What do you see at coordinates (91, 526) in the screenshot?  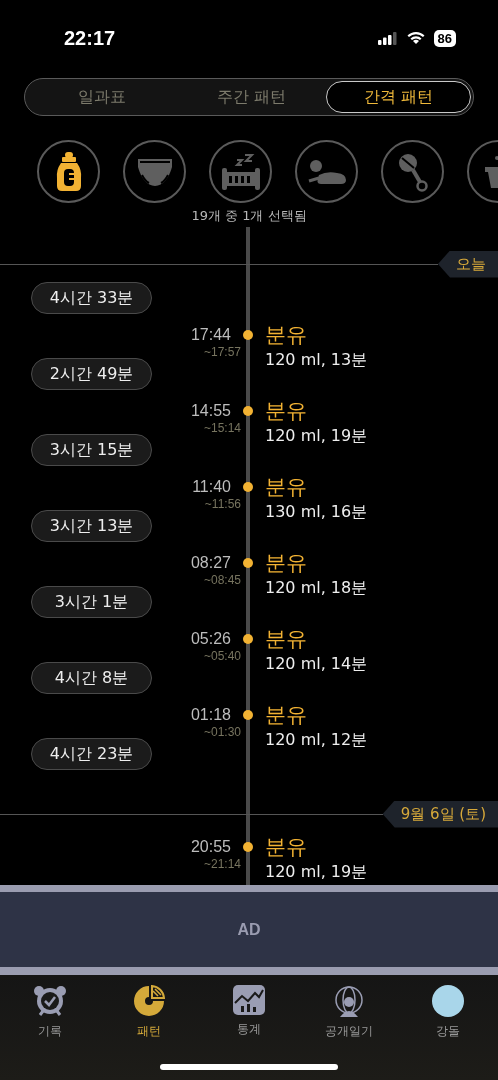 I see `interval-pill: 3시간 13분` at bounding box center [91, 526].